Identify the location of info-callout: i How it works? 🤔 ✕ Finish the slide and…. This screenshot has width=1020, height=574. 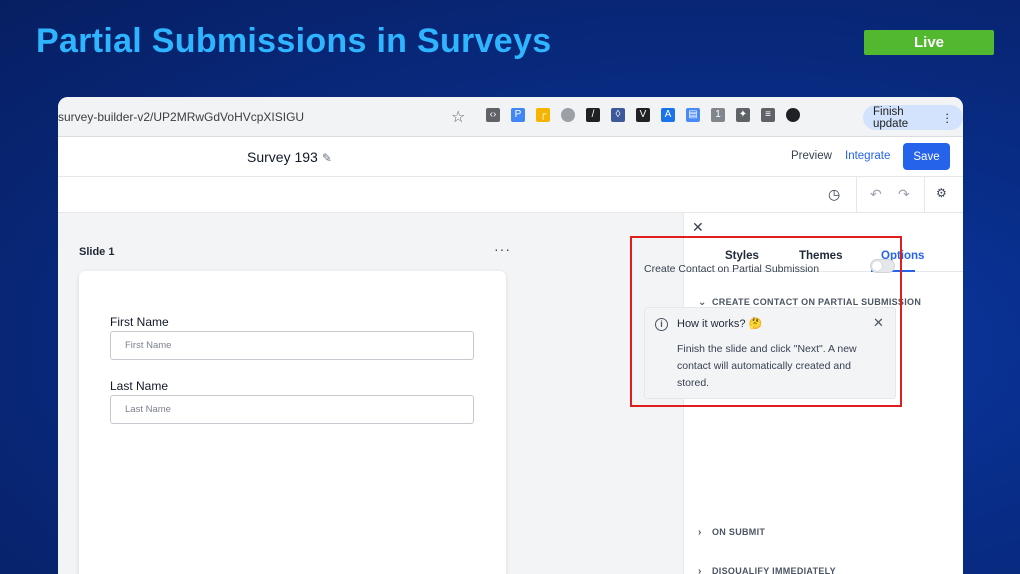
(770, 353).